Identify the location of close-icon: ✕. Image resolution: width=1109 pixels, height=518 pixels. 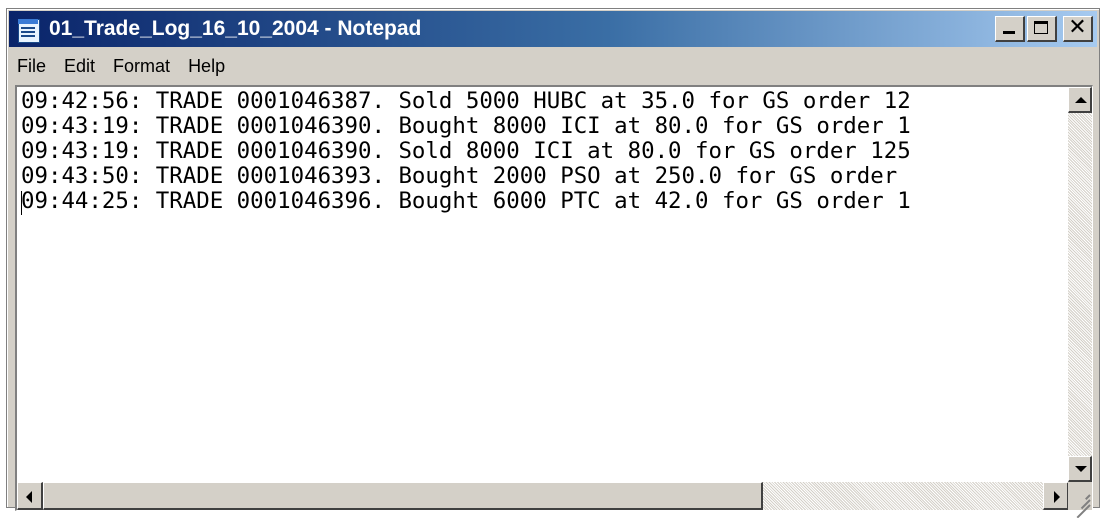
(1077, 27).